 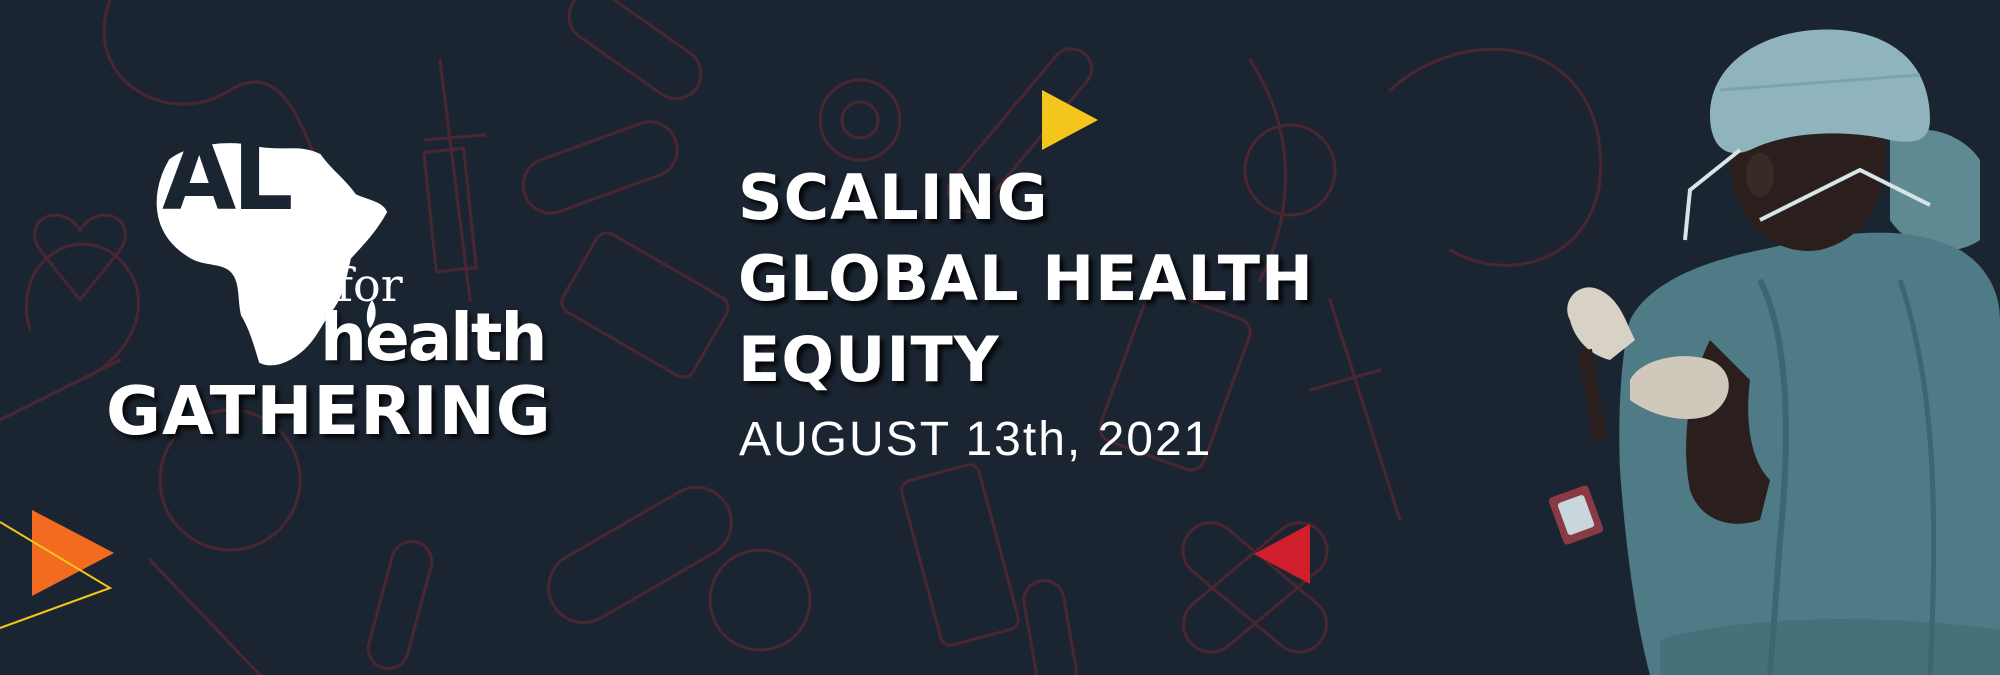 I want to click on headline-line-2: GLOBAL HEALTH, so click(x=1026, y=278).